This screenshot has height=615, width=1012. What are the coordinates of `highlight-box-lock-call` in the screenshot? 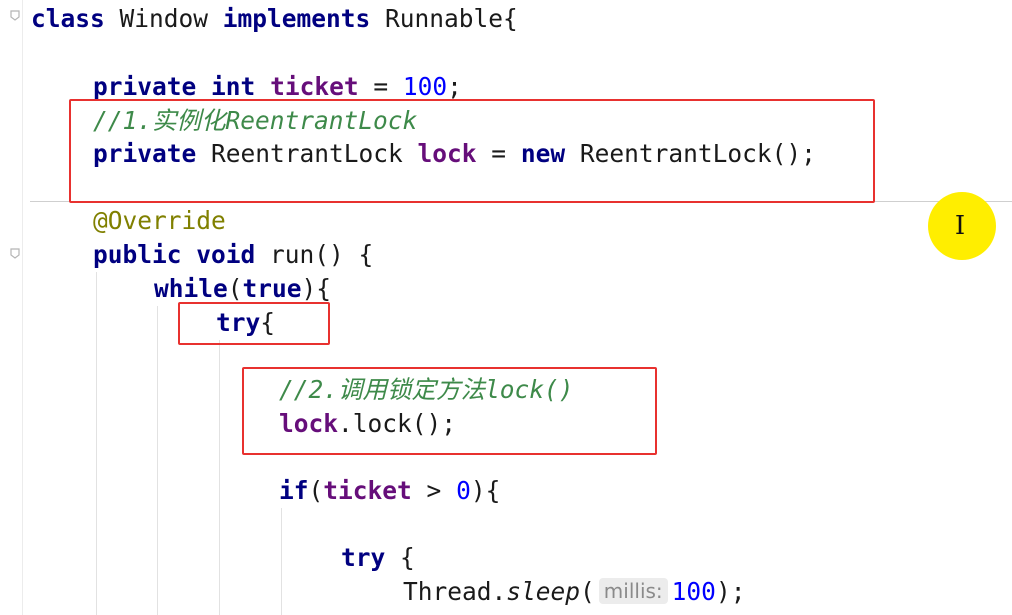 It's located at (449, 411).